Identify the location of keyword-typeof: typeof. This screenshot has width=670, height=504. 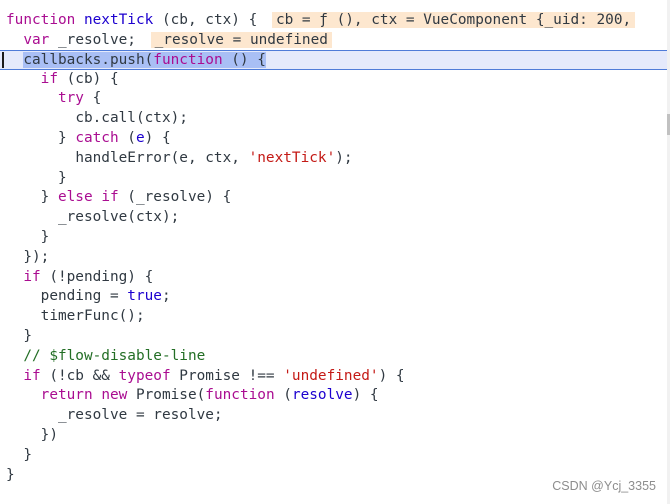
(144, 375).